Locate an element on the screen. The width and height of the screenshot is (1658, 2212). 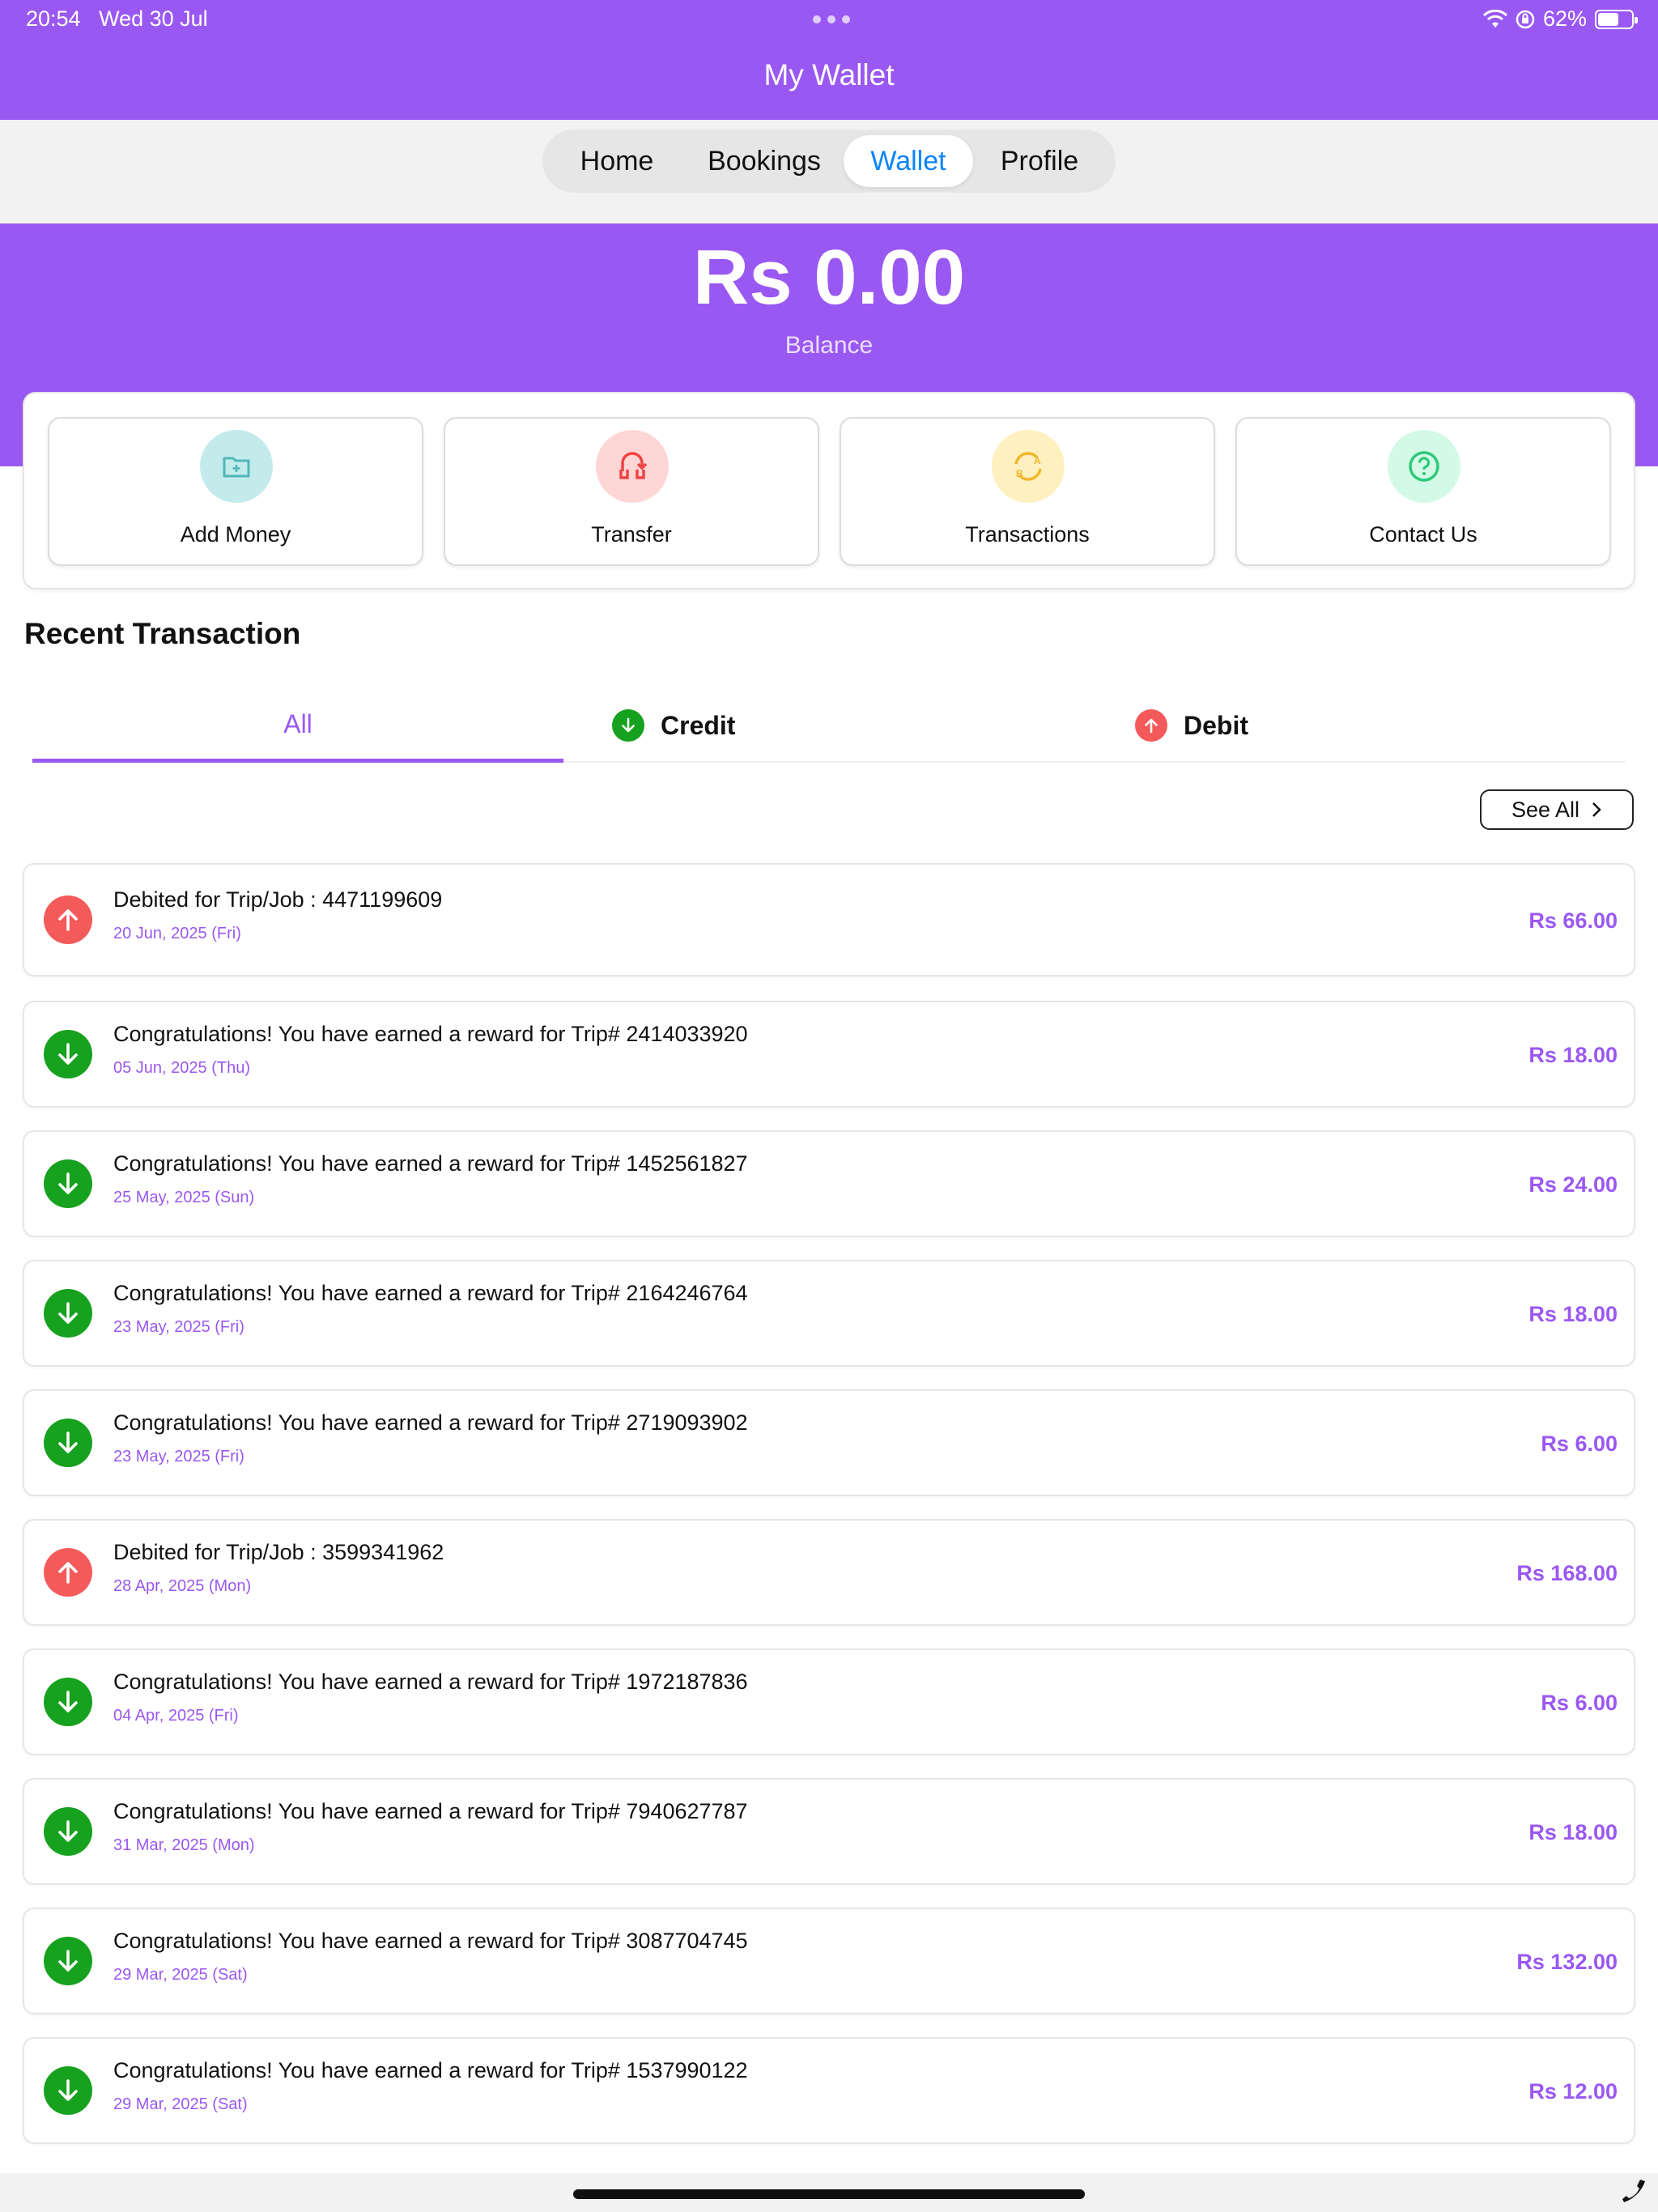
tab-all: All is located at coordinates (297, 727).